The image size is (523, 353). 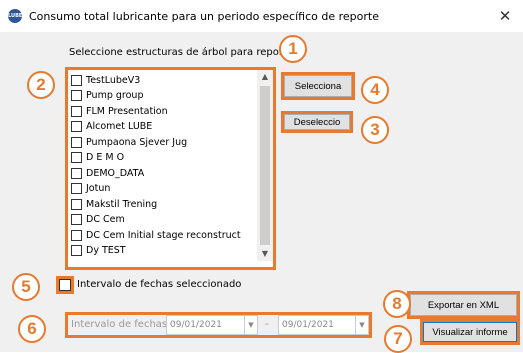 I want to click on tree-list-item: DC Cem, so click(x=98, y=220).